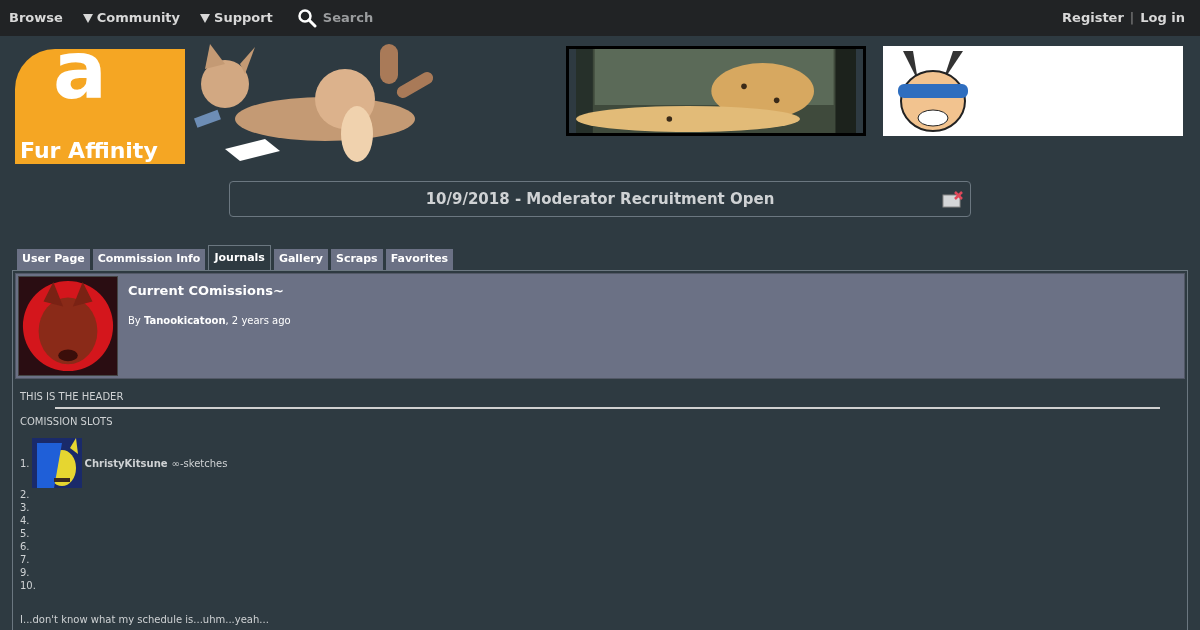 The image size is (1200, 630). I want to click on nav-link: Support, so click(236, 18).